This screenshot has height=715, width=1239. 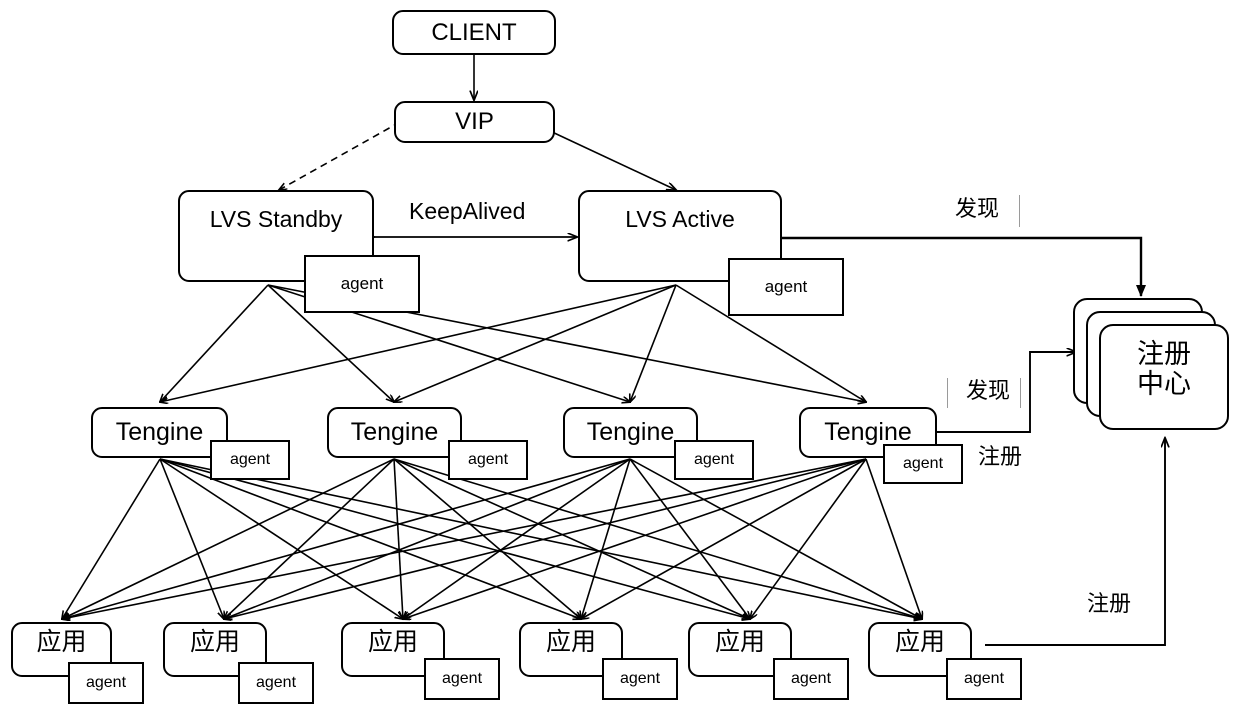 I want to click on registry-label-line-1: 注册, so click(x=1164, y=354).